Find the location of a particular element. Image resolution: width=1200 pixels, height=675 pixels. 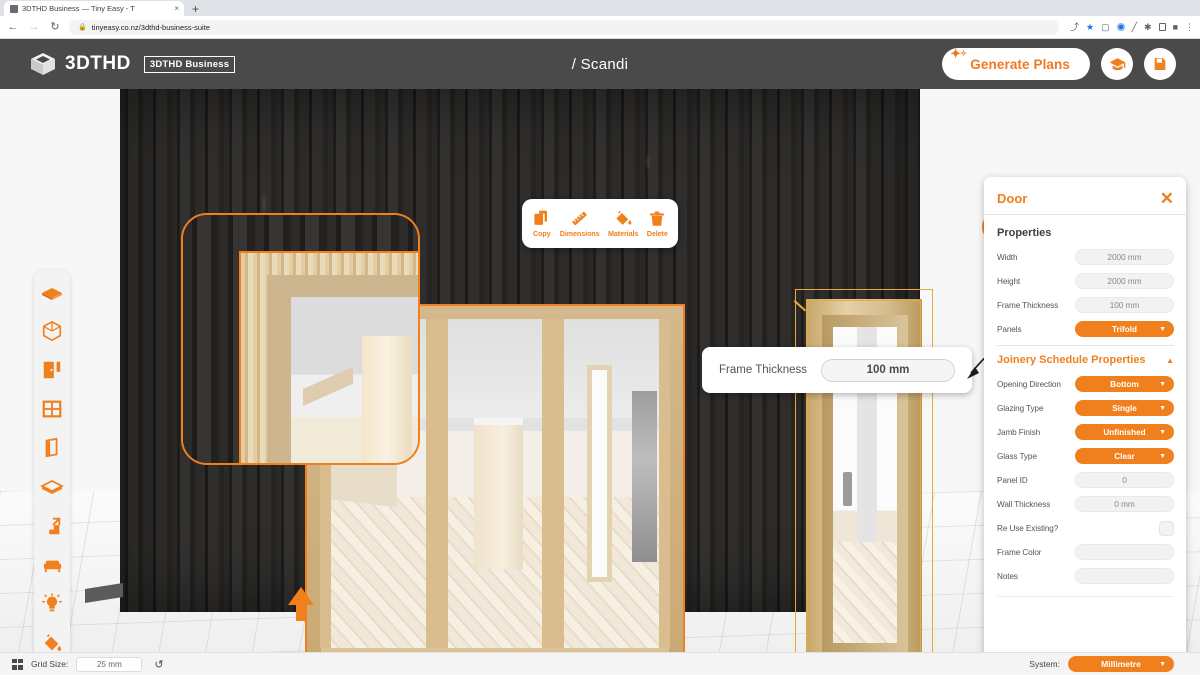

eyedropper-icon: ╱ is located at coordinates (1134, 27).